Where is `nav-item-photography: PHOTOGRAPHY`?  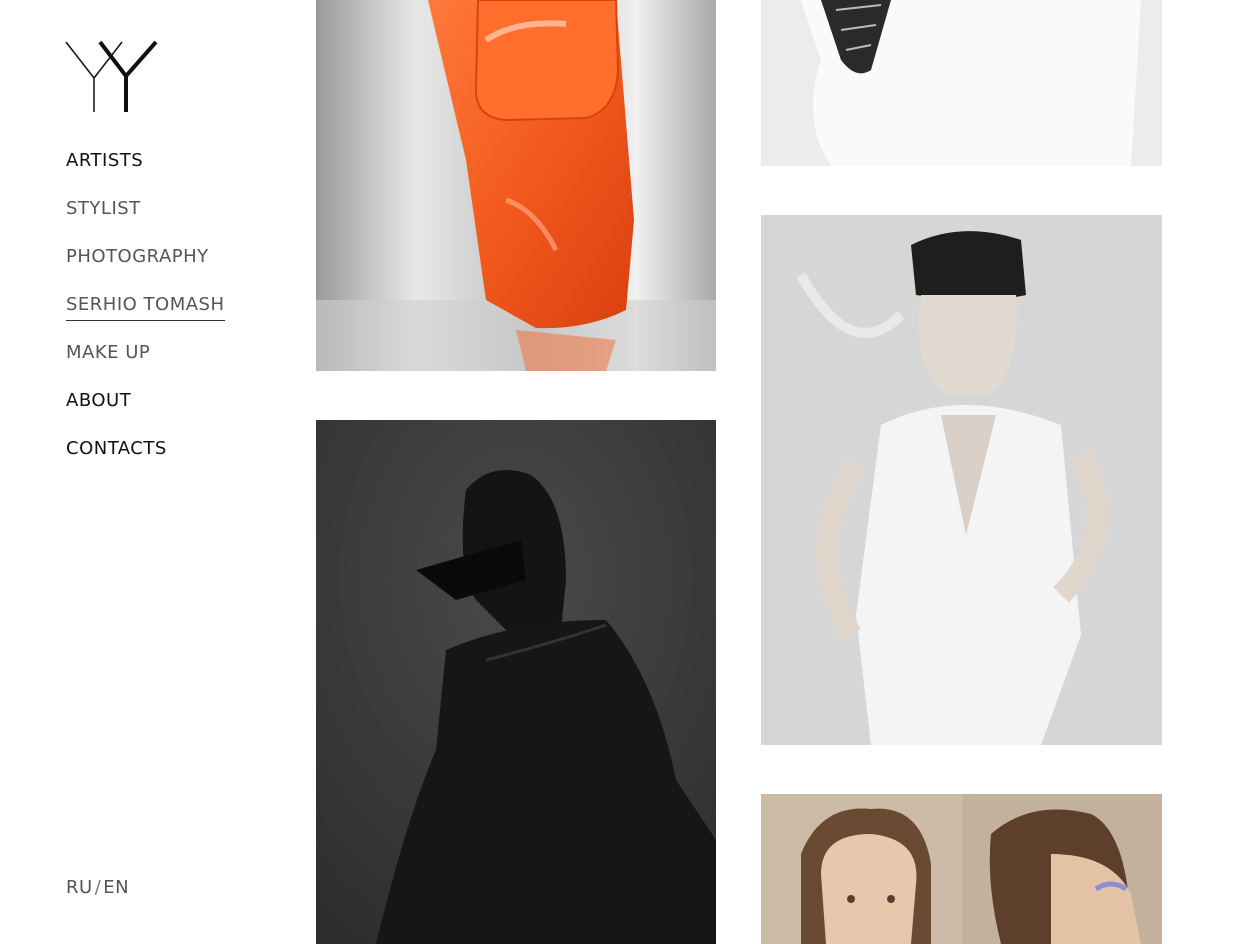
nav-item-photography: PHOTOGRAPHY is located at coordinates (145, 272).